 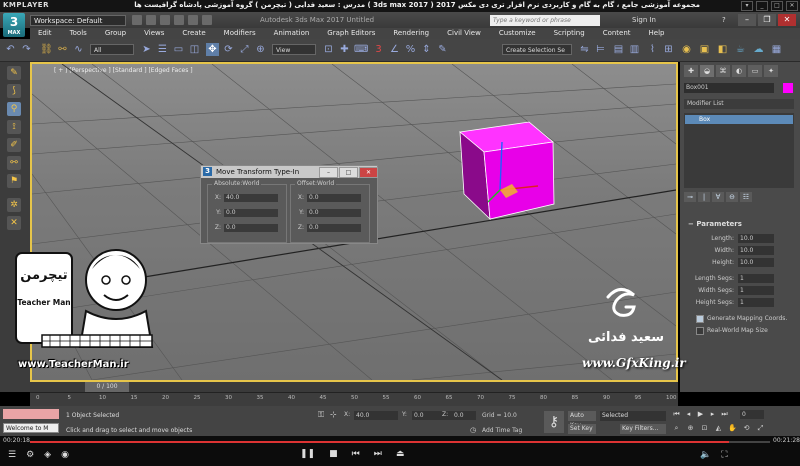 What do you see at coordinates (307, 454) in the screenshot?
I see `player-pause-icon: ❚❚` at bounding box center [307, 454].